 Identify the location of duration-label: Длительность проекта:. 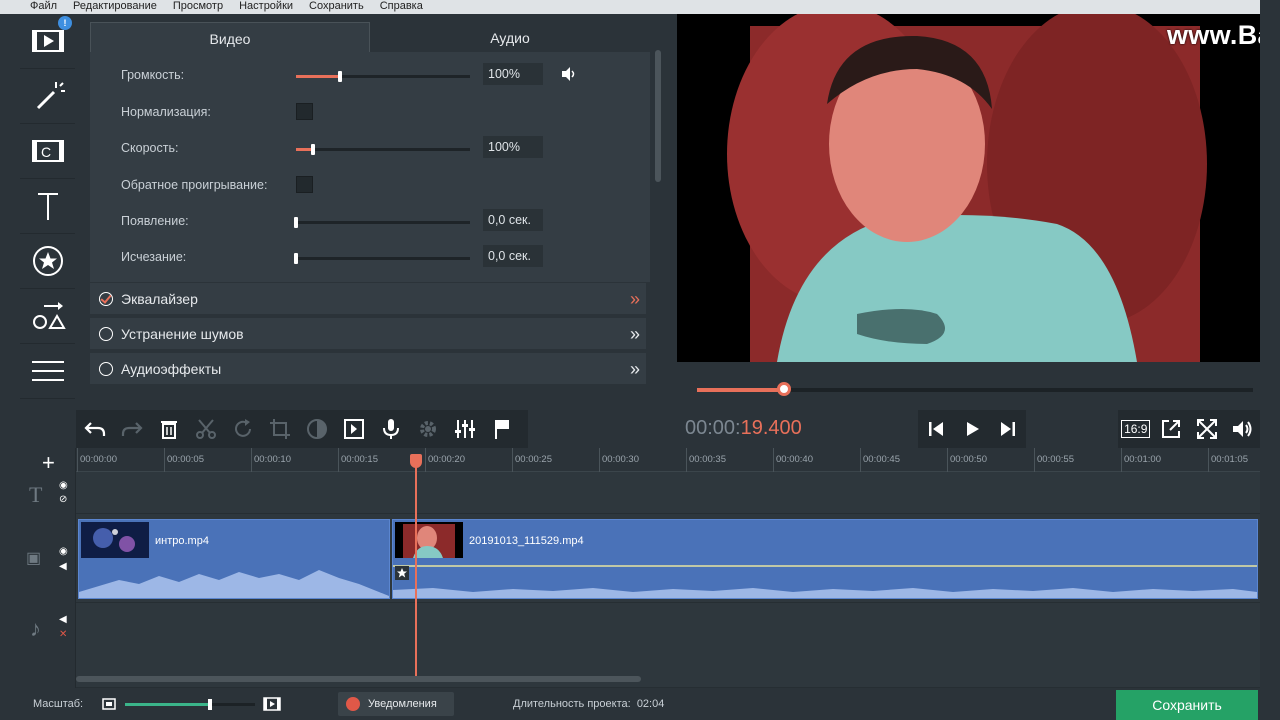
(572, 704).